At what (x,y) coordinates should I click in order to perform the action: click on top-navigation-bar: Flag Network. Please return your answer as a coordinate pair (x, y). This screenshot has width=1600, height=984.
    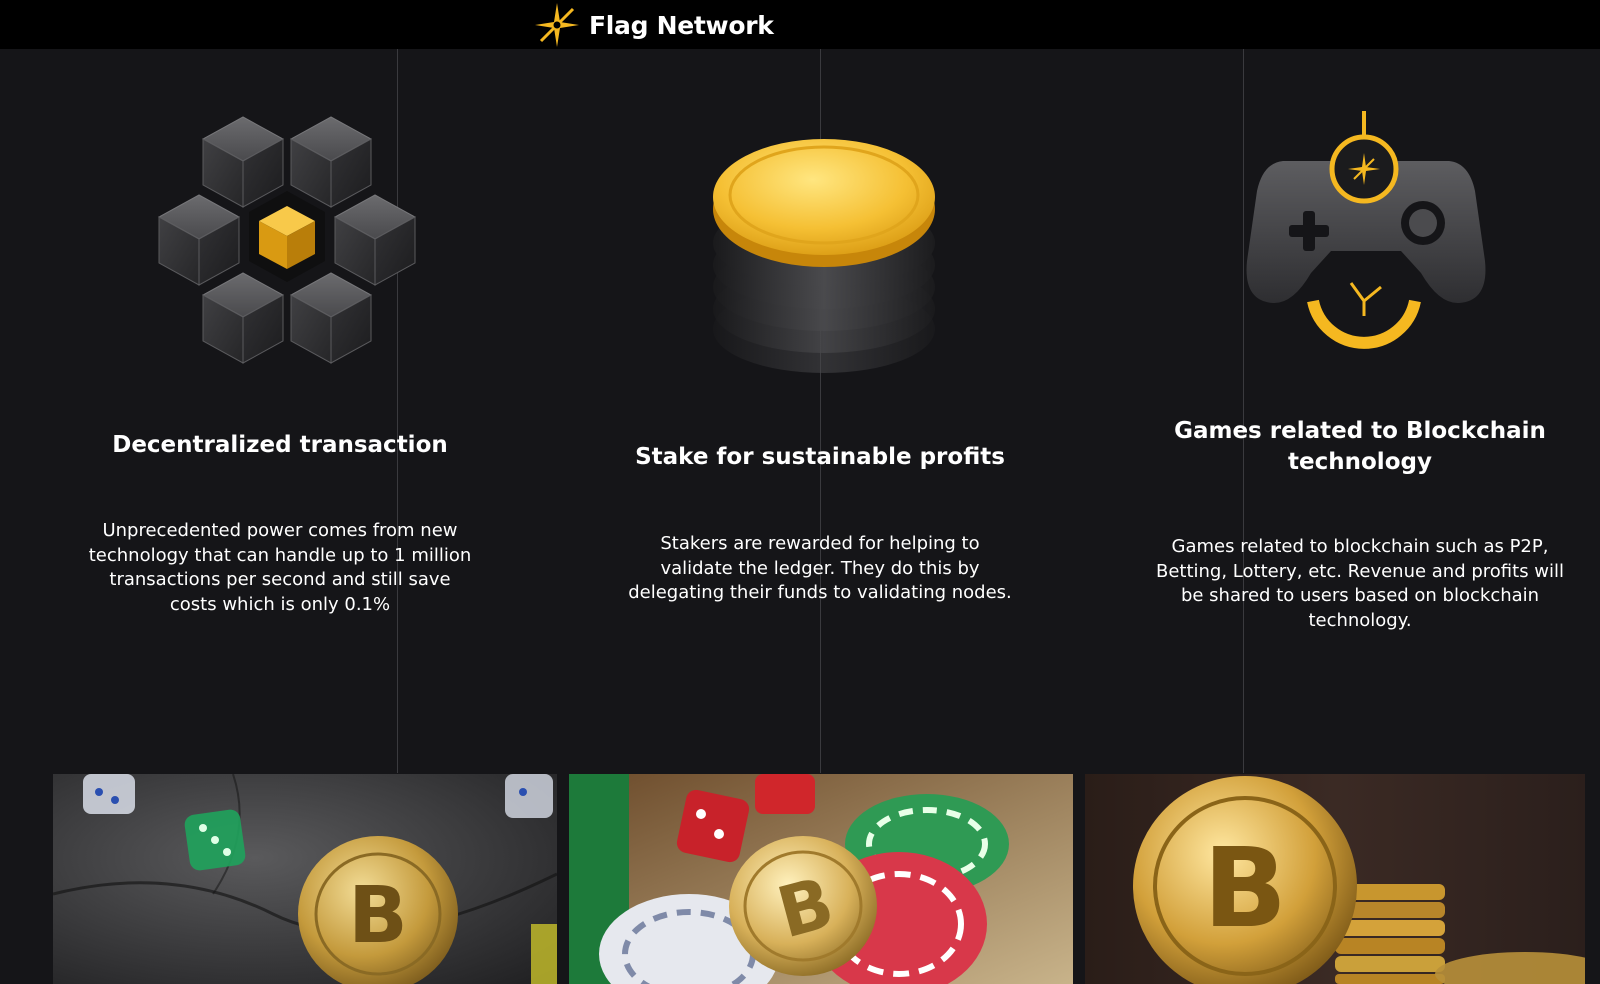
    Looking at the image, I should click on (800, 24).